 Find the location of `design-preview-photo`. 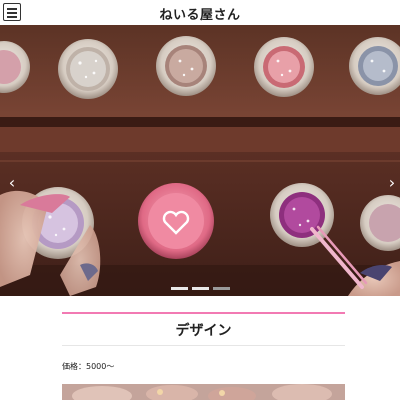

design-preview-photo is located at coordinates (203, 392).